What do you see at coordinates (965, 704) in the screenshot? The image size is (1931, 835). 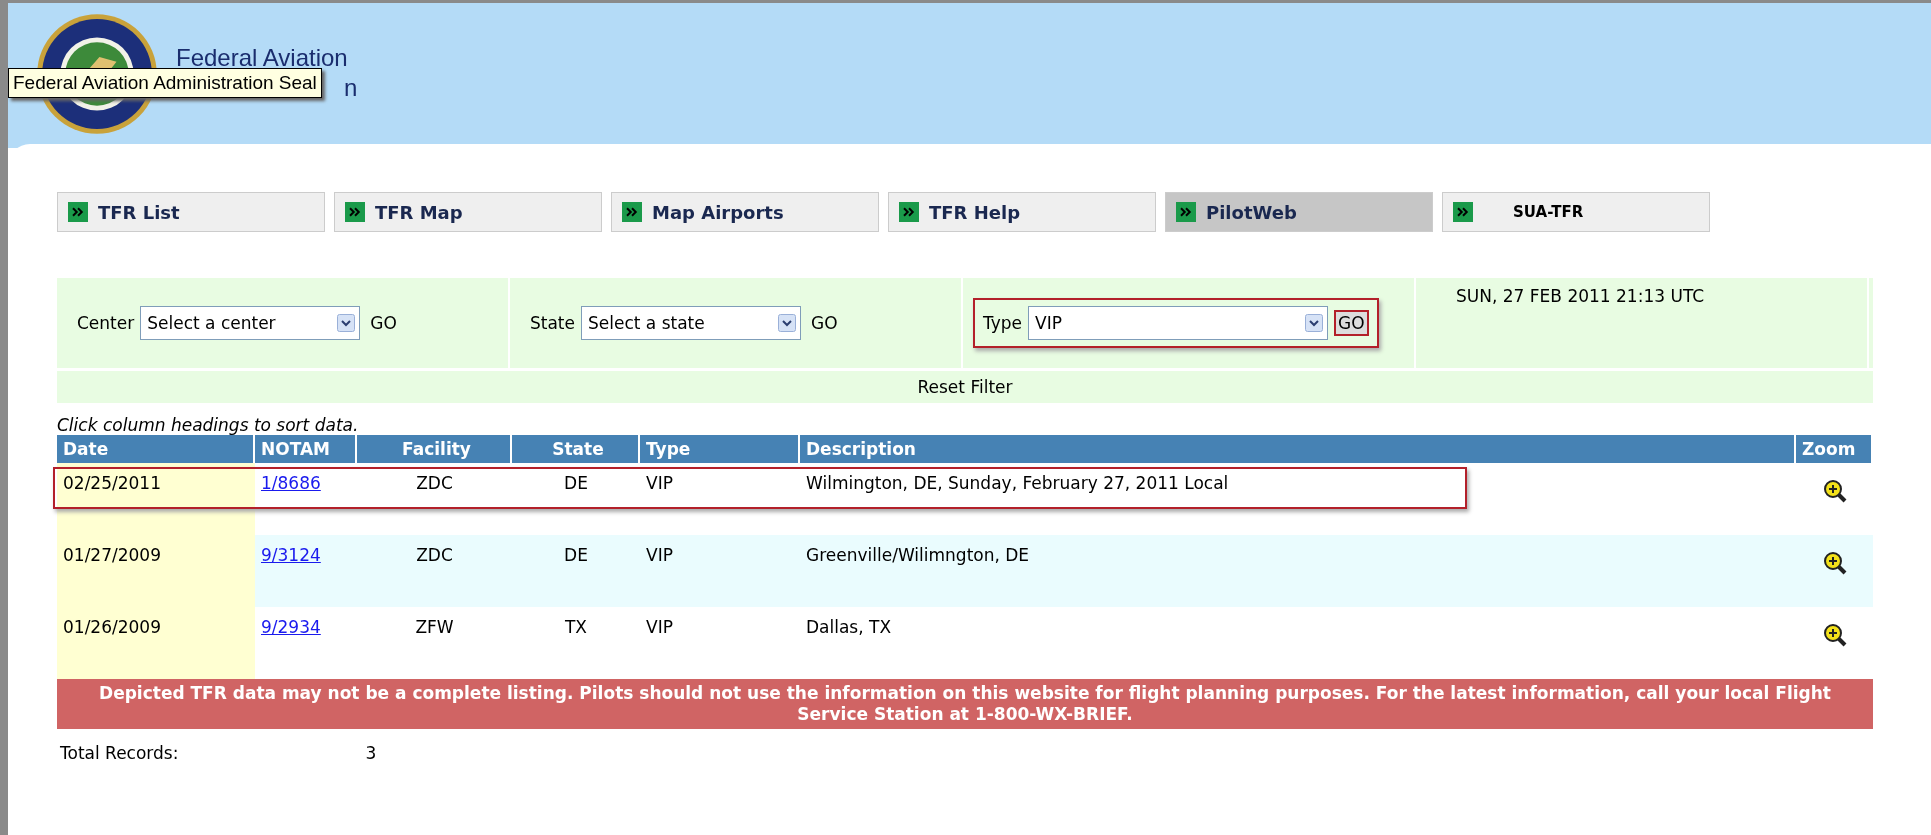 I see `warning-banner: Depicted TFR data may not be a complete listing. Pilots should not use the information on this website for flight planning purposes. For the latest information, call your local Flight Service Station at 1-800-WX-BRIEF.` at bounding box center [965, 704].